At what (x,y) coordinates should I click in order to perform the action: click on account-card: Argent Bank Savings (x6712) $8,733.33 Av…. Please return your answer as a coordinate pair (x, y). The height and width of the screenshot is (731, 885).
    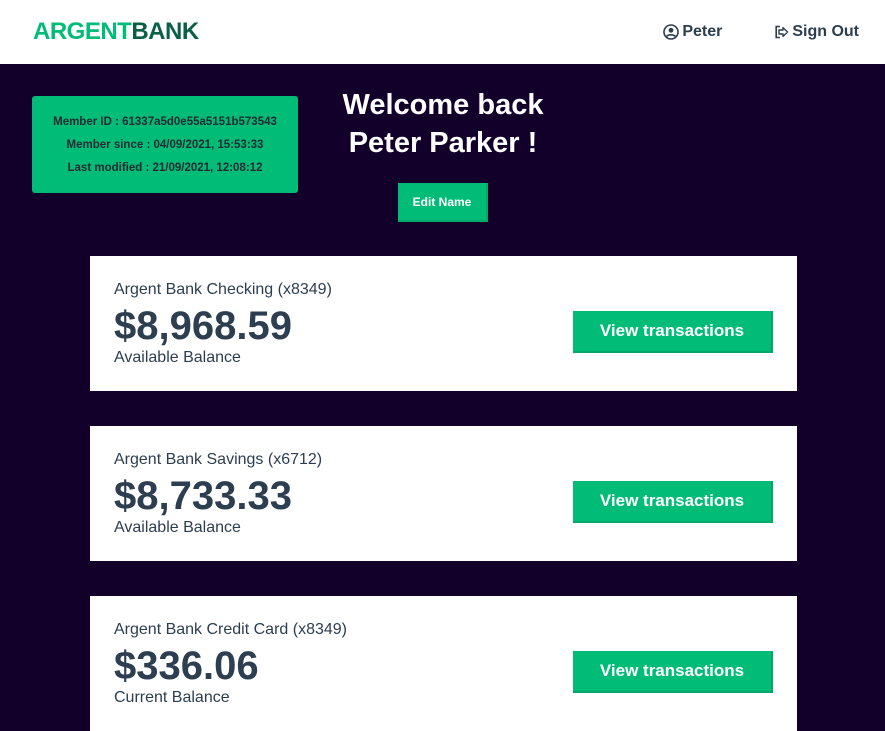
    Looking at the image, I should click on (443, 493).